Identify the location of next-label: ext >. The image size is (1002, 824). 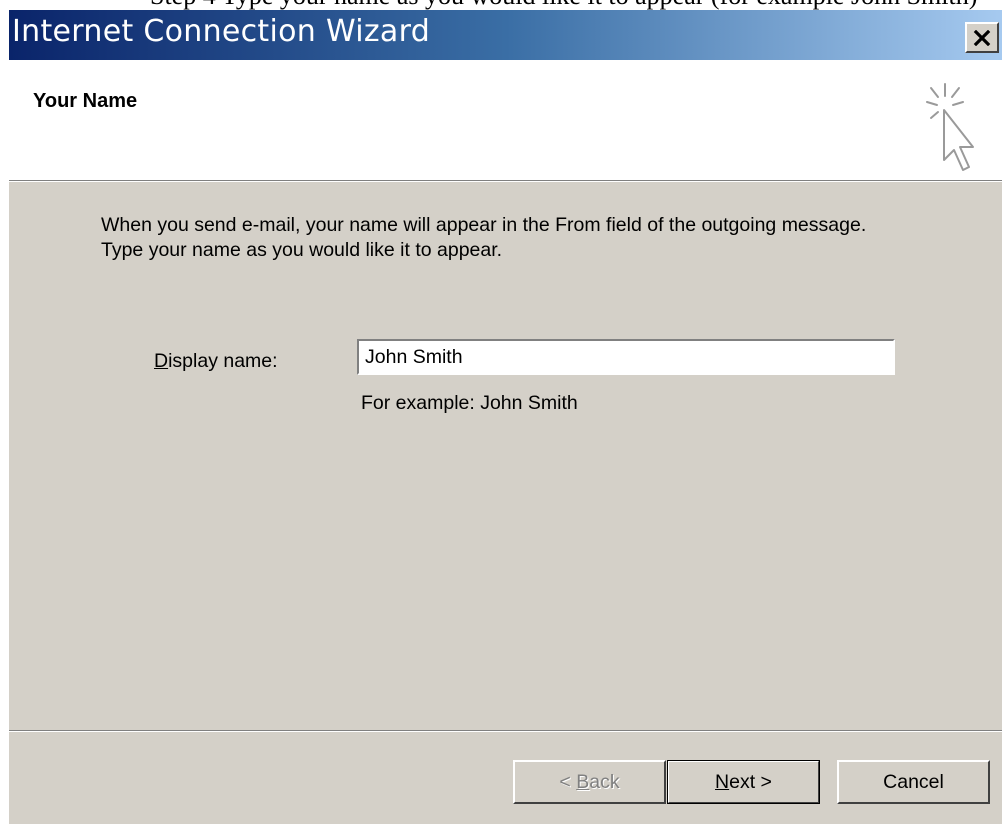
(750, 781).